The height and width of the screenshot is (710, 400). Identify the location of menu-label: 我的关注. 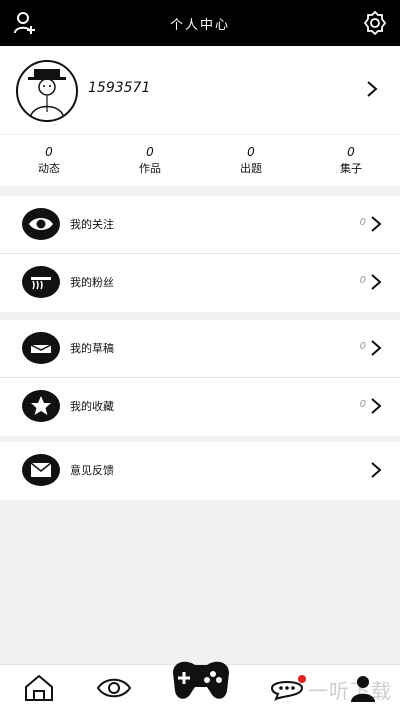
(92, 224).